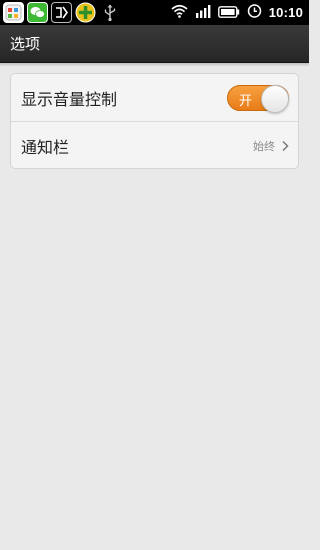 Image resolution: width=320 pixels, height=550 pixels. Describe the element at coordinates (45, 147) in the screenshot. I see `setting-label: 通知栏` at that location.